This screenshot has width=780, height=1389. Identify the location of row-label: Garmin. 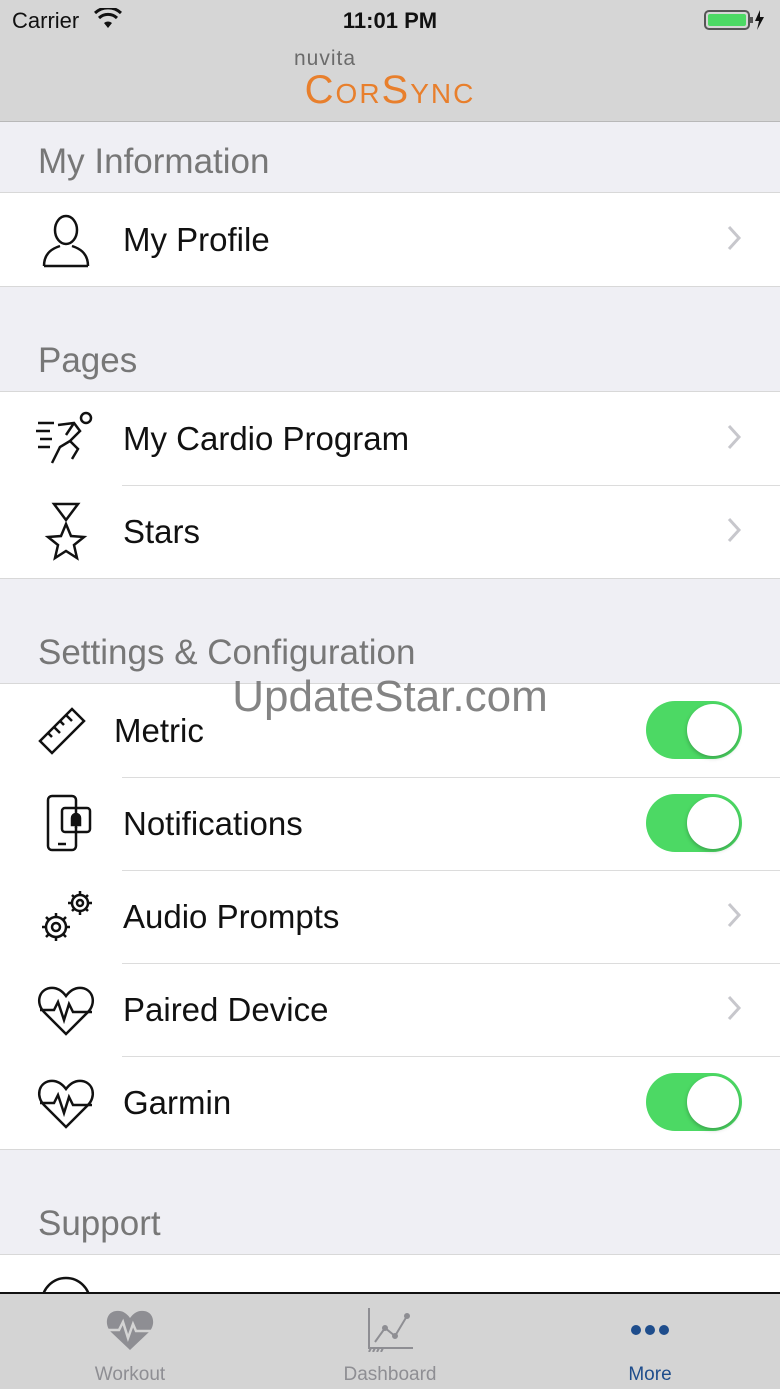
(177, 1102).